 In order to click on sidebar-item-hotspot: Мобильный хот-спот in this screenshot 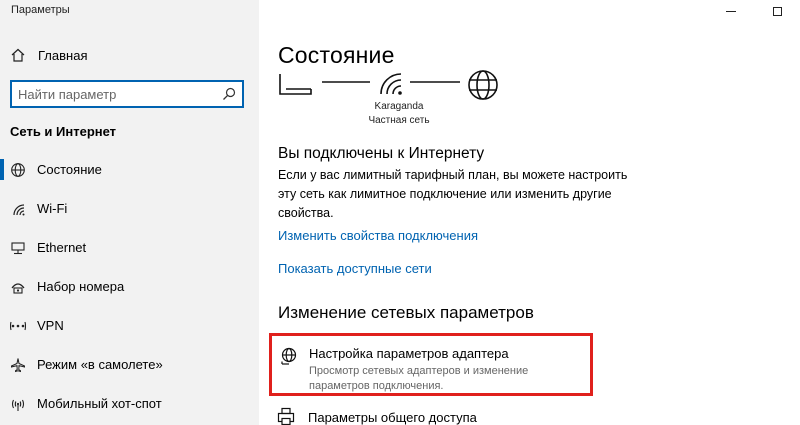, I will do `click(129, 403)`.